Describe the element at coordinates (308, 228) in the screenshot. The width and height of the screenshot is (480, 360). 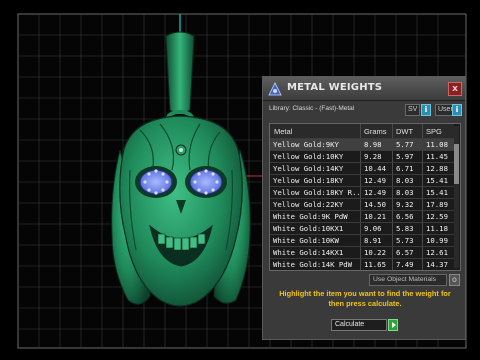
I see `metal-cell: White Gold:10KX1` at that location.